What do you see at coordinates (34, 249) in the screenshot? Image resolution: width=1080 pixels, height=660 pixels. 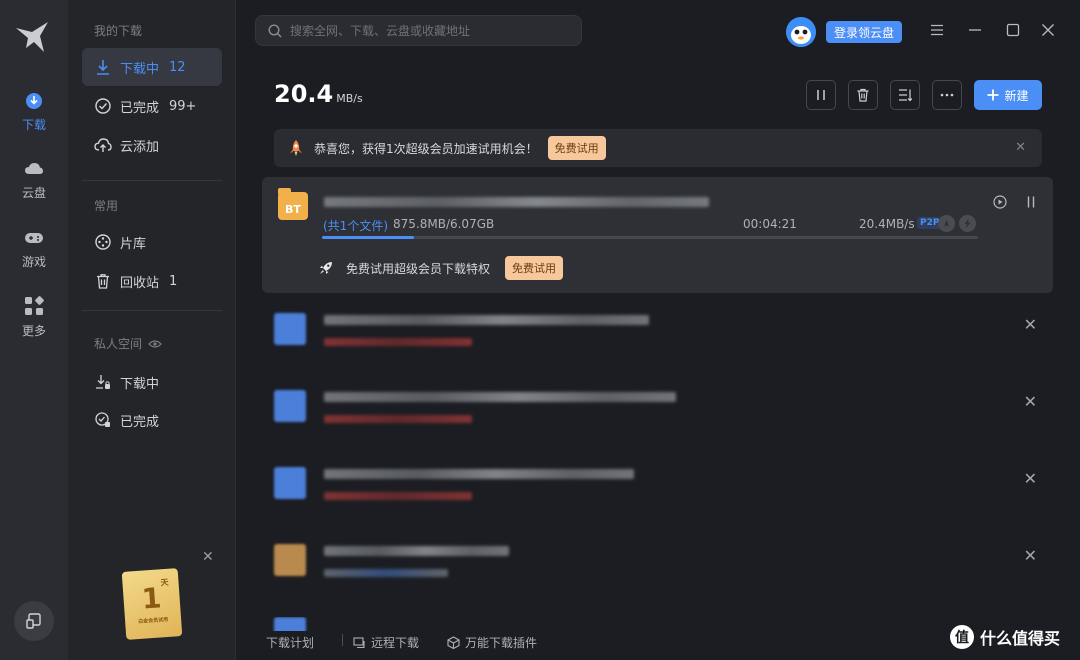 I see `rail-item-games: 游戏` at bounding box center [34, 249].